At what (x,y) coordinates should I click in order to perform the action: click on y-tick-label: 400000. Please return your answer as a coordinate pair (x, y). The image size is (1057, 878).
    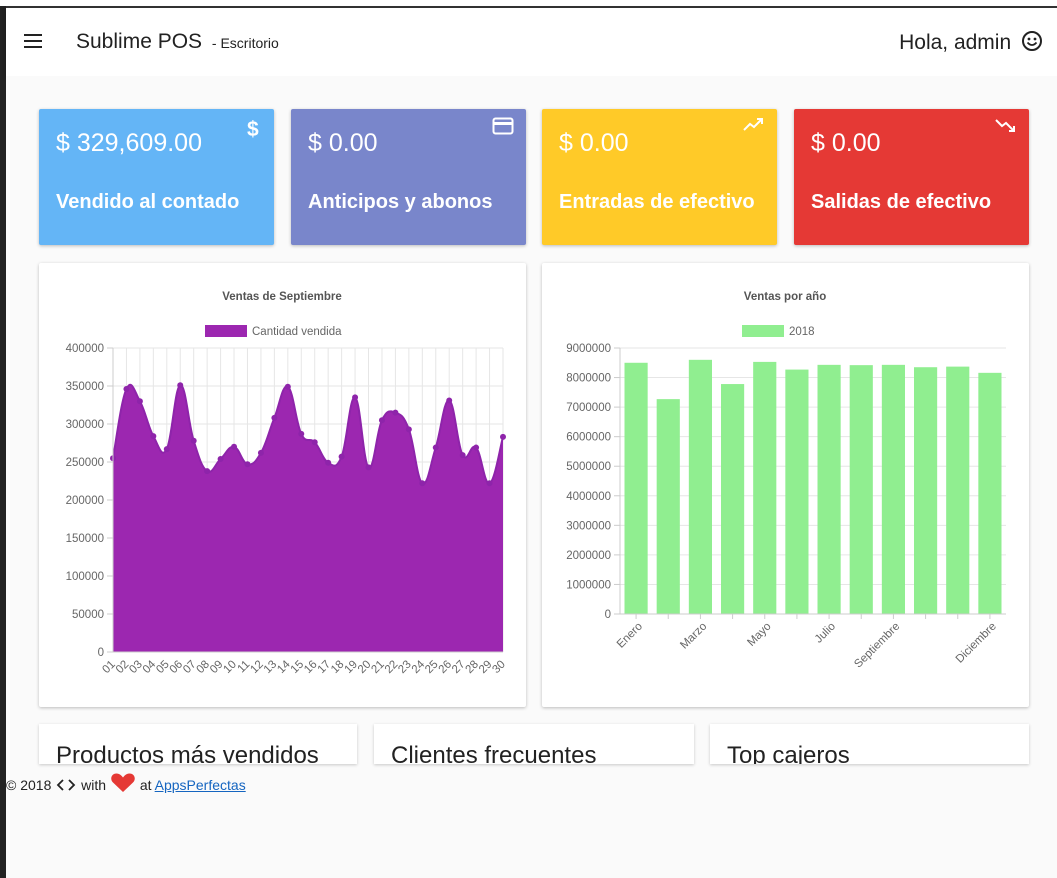
    Looking at the image, I should click on (85, 349).